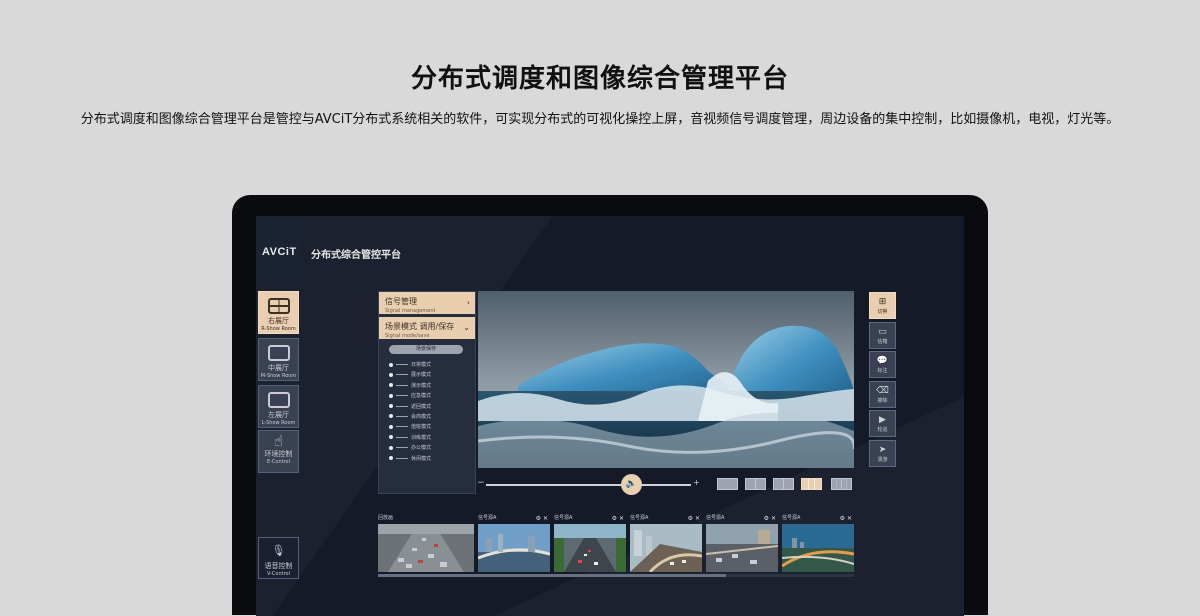  What do you see at coordinates (783, 484) in the screenshot?
I see `layout-2x2-button` at bounding box center [783, 484].